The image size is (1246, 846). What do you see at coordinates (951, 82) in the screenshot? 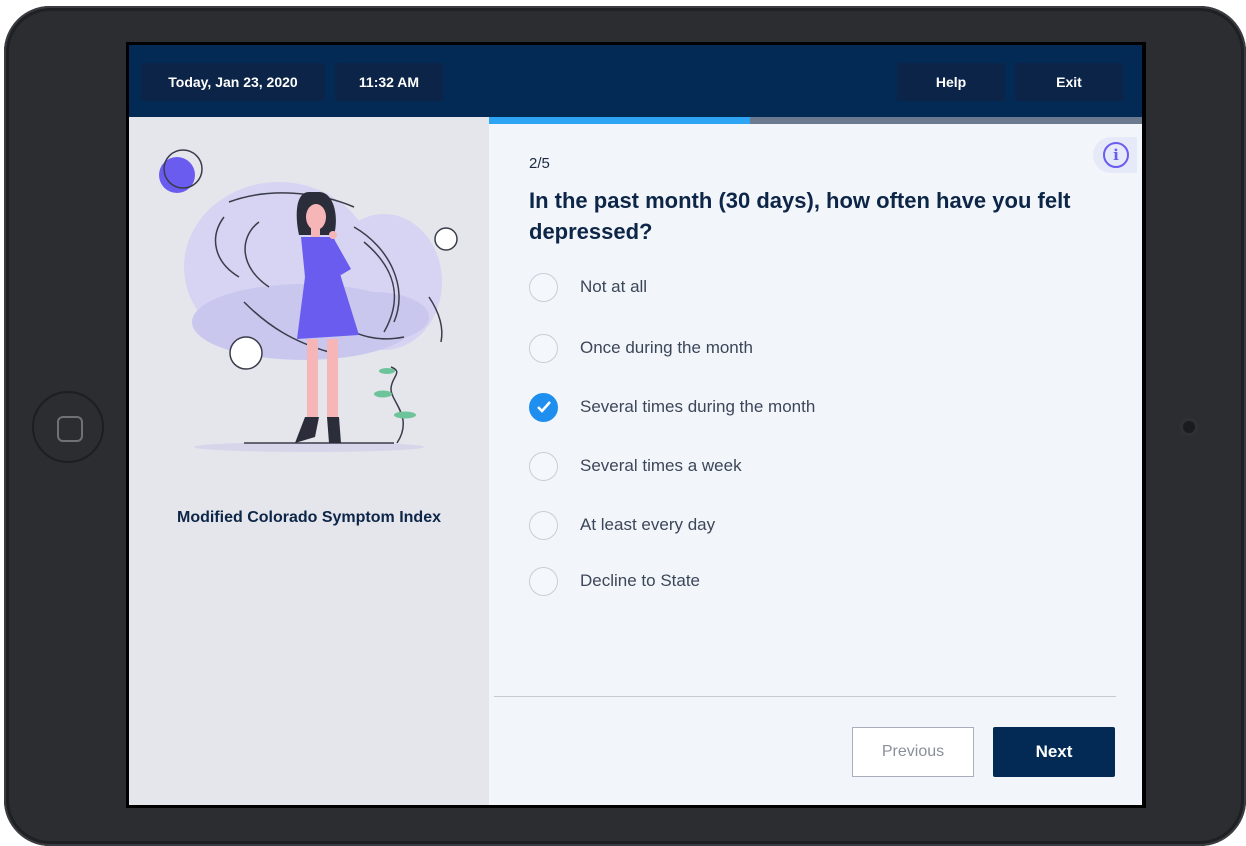
I see `help-button: Help` at bounding box center [951, 82].